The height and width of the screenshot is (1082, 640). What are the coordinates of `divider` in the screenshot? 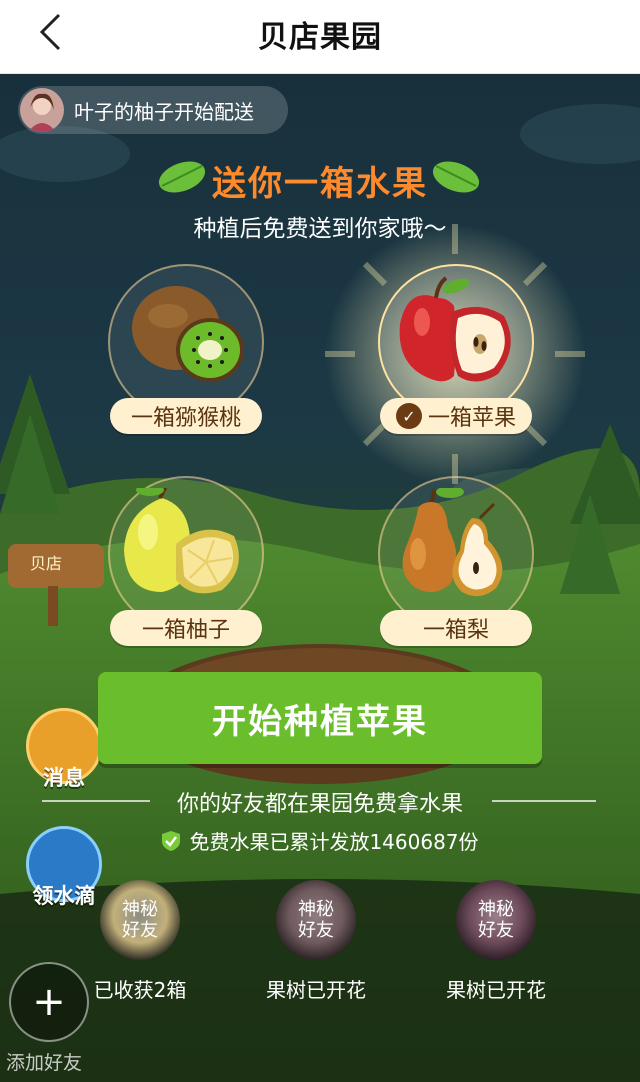 It's located at (544, 801).